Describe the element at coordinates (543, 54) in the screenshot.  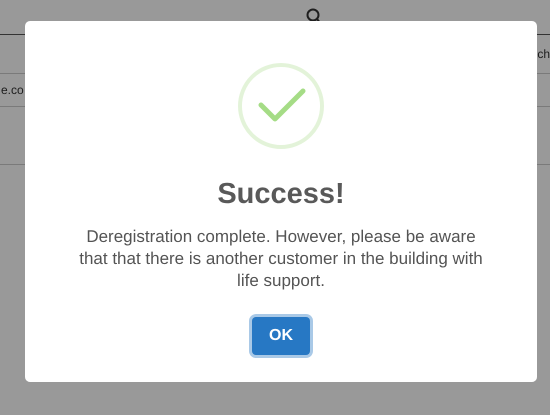
I see `column-header: ch` at that location.